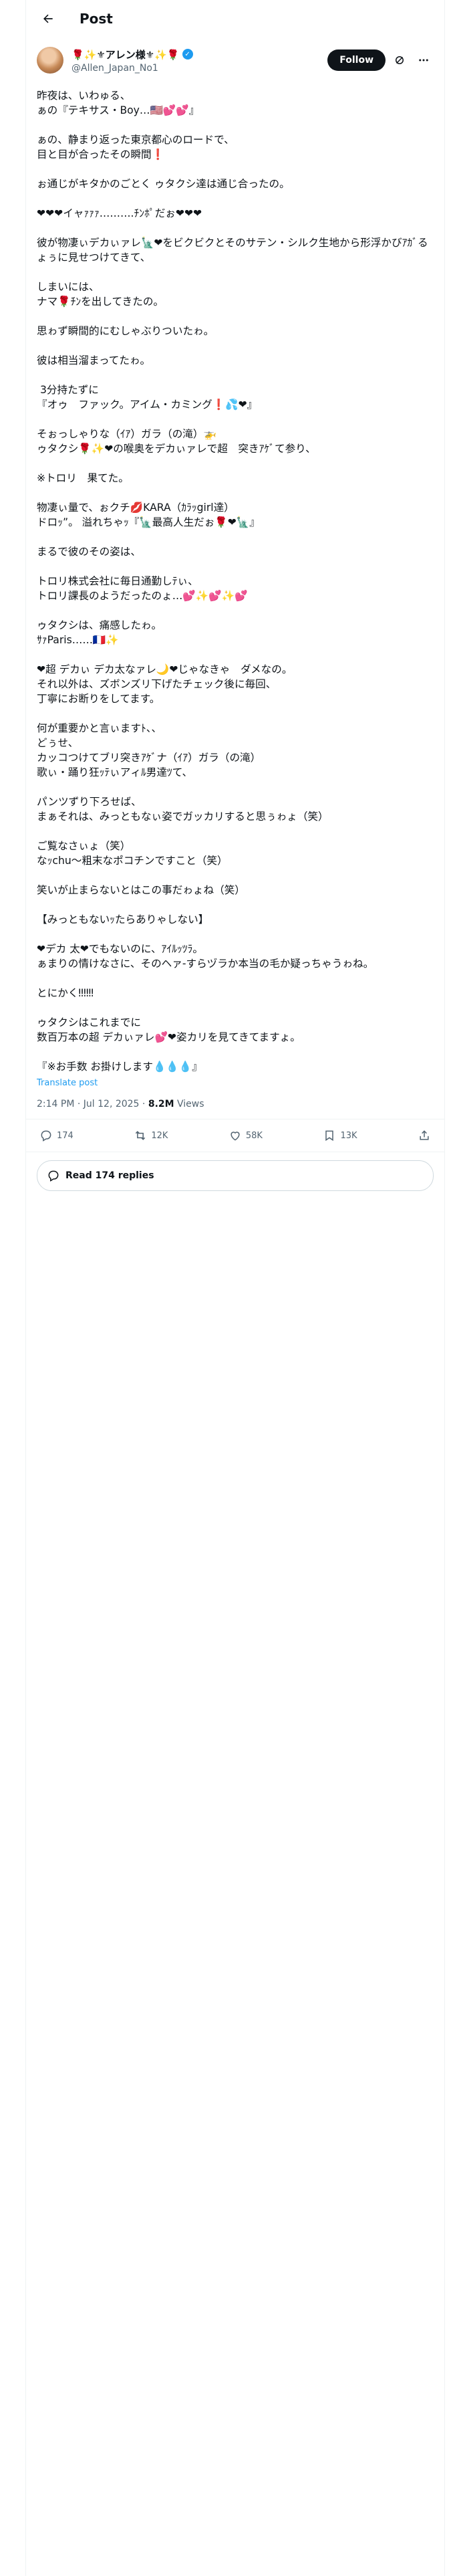  I want to click on repost-count: 12K, so click(159, 1135).